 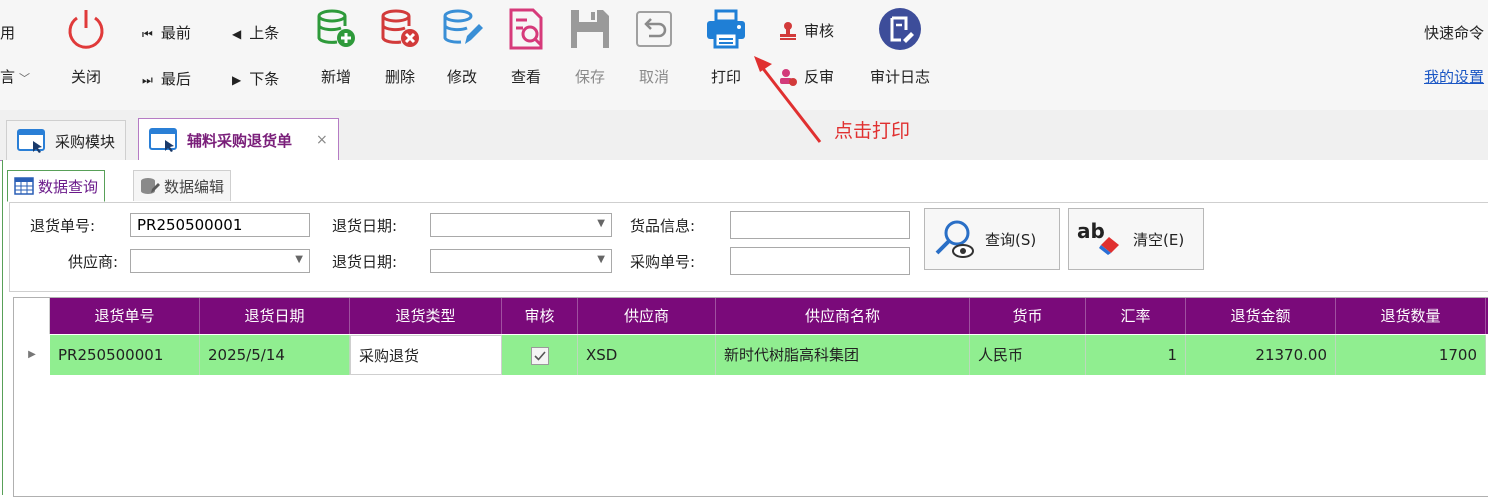 I want to click on sub-tab-bar: 数据查询 数据编辑, so click(x=745, y=181).